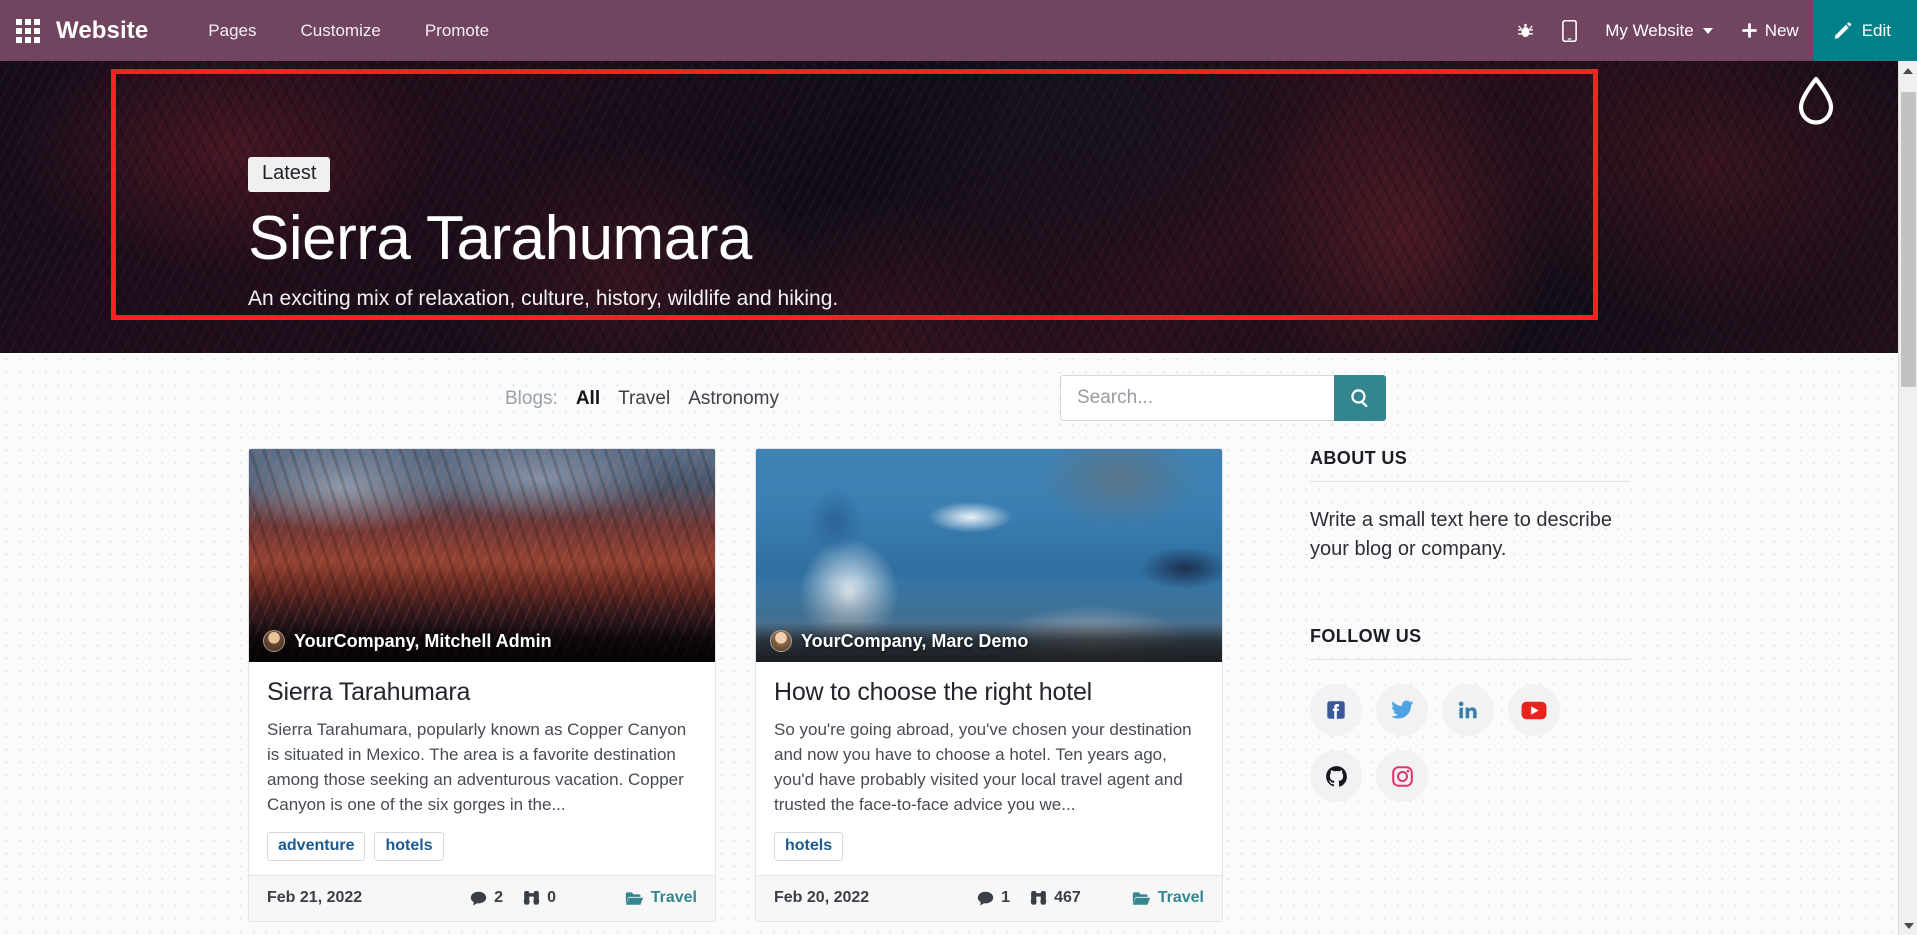 This screenshot has width=1917, height=935. I want to click on scroll-down-button, so click(1908, 925).